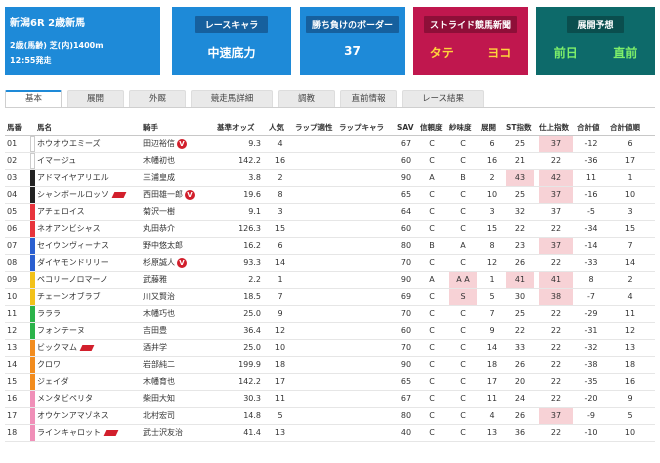 This screenshot has height=463, width=660. What do you see at coordinates (254, 177) in the screenshot?
I see `base-odds-text: 3.8` at bounding box center [254, 177].